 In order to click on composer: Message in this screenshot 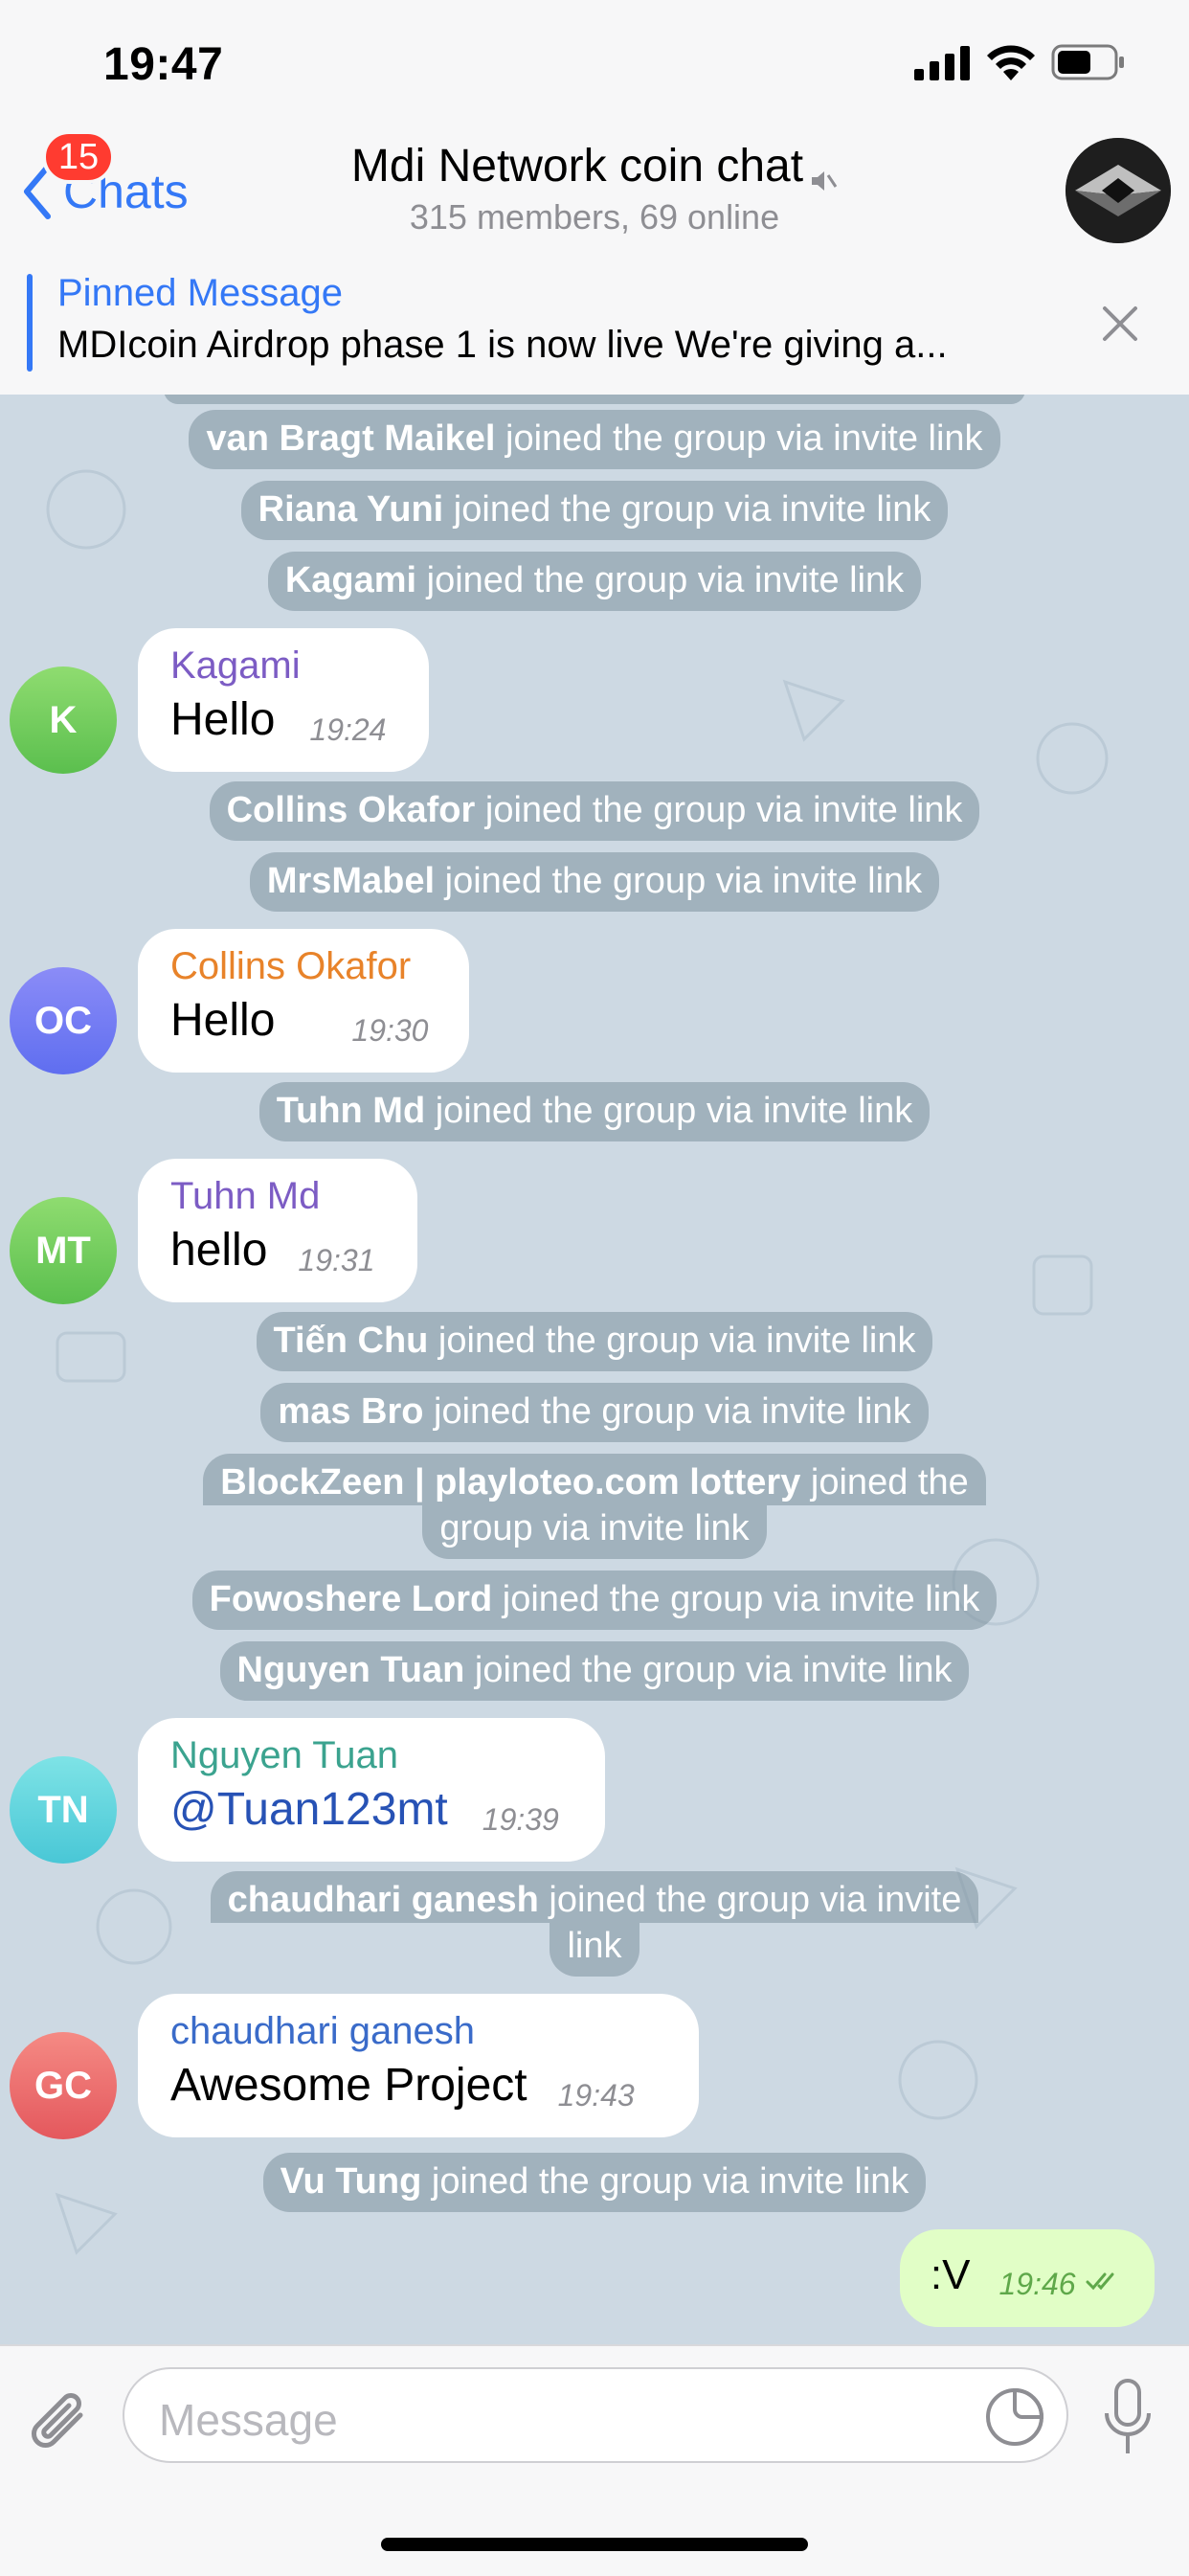, I will do `click(594, 2460)`.